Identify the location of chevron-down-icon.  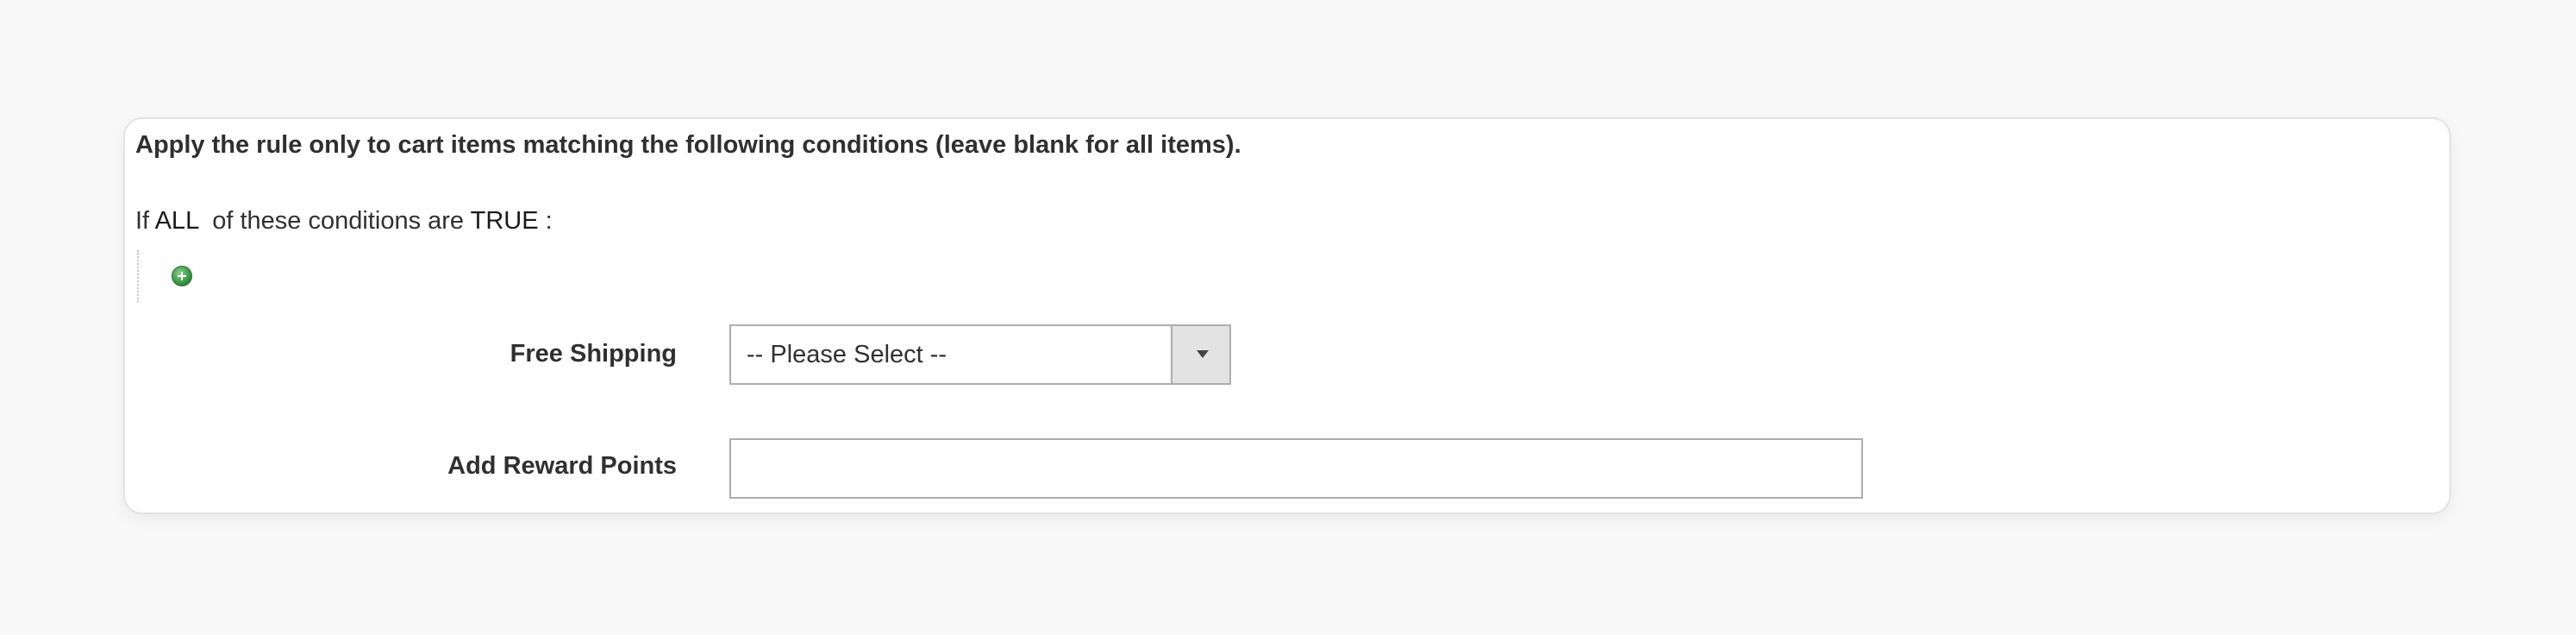
(1203, 354).